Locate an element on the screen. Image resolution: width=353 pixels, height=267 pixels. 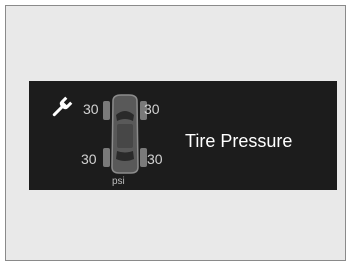
front-left-pressure-value: 30 is located at coordinates (91, 109).